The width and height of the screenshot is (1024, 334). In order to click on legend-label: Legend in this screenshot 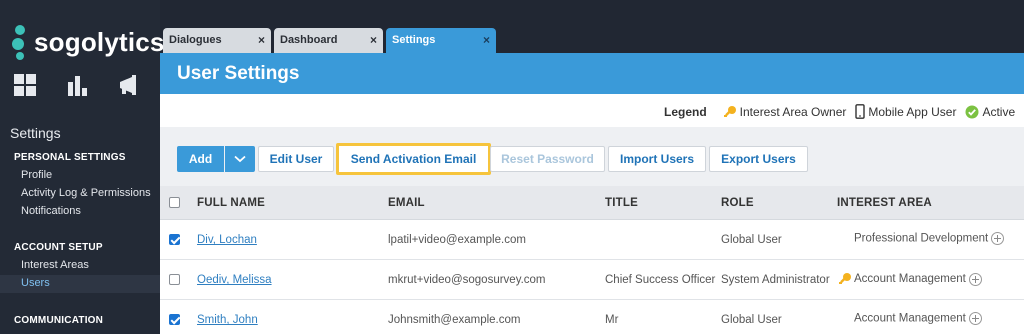, I will do `click(685, 111)`.